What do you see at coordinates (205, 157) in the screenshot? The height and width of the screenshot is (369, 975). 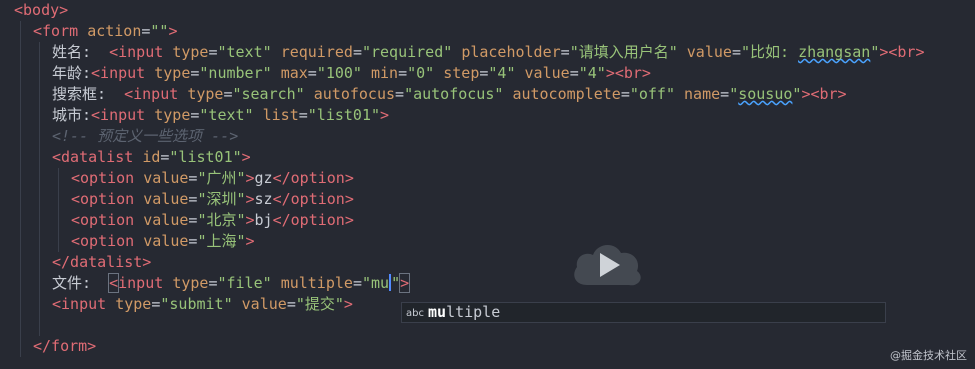 I see `code-token: "list01"` at bounding box center [205, 157].